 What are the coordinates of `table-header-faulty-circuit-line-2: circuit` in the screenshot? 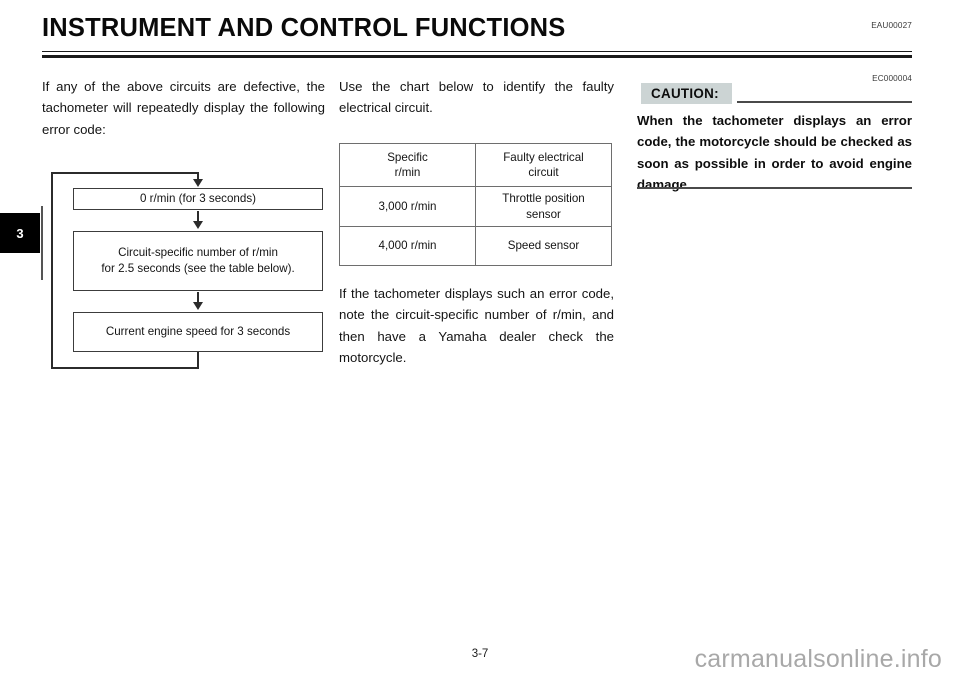 It's located at (543, 172).